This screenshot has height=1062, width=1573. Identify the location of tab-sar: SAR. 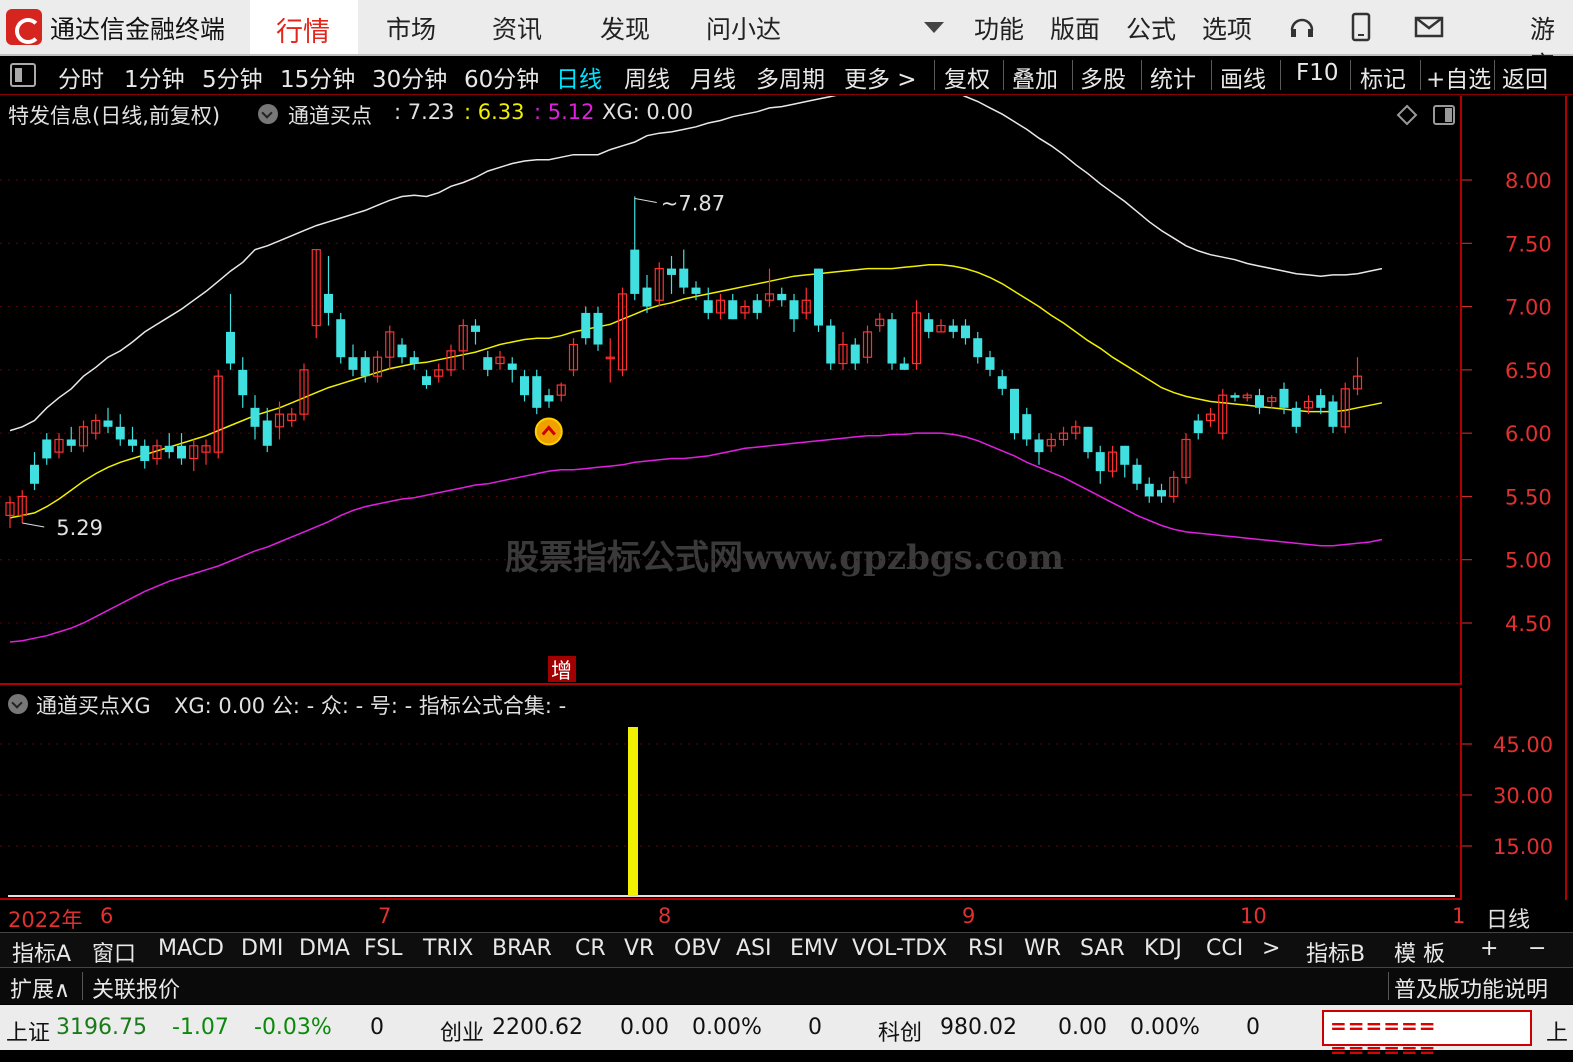
(1102, 948).